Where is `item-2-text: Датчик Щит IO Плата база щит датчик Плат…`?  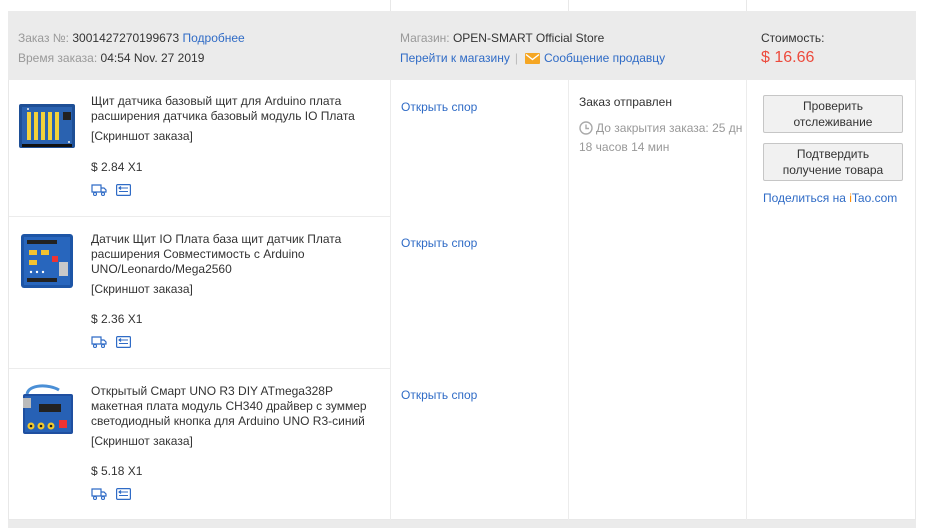
item-2-text: Датчик Щит IO Плата база щит датчик Плат… is located at coordinates (239, 264).